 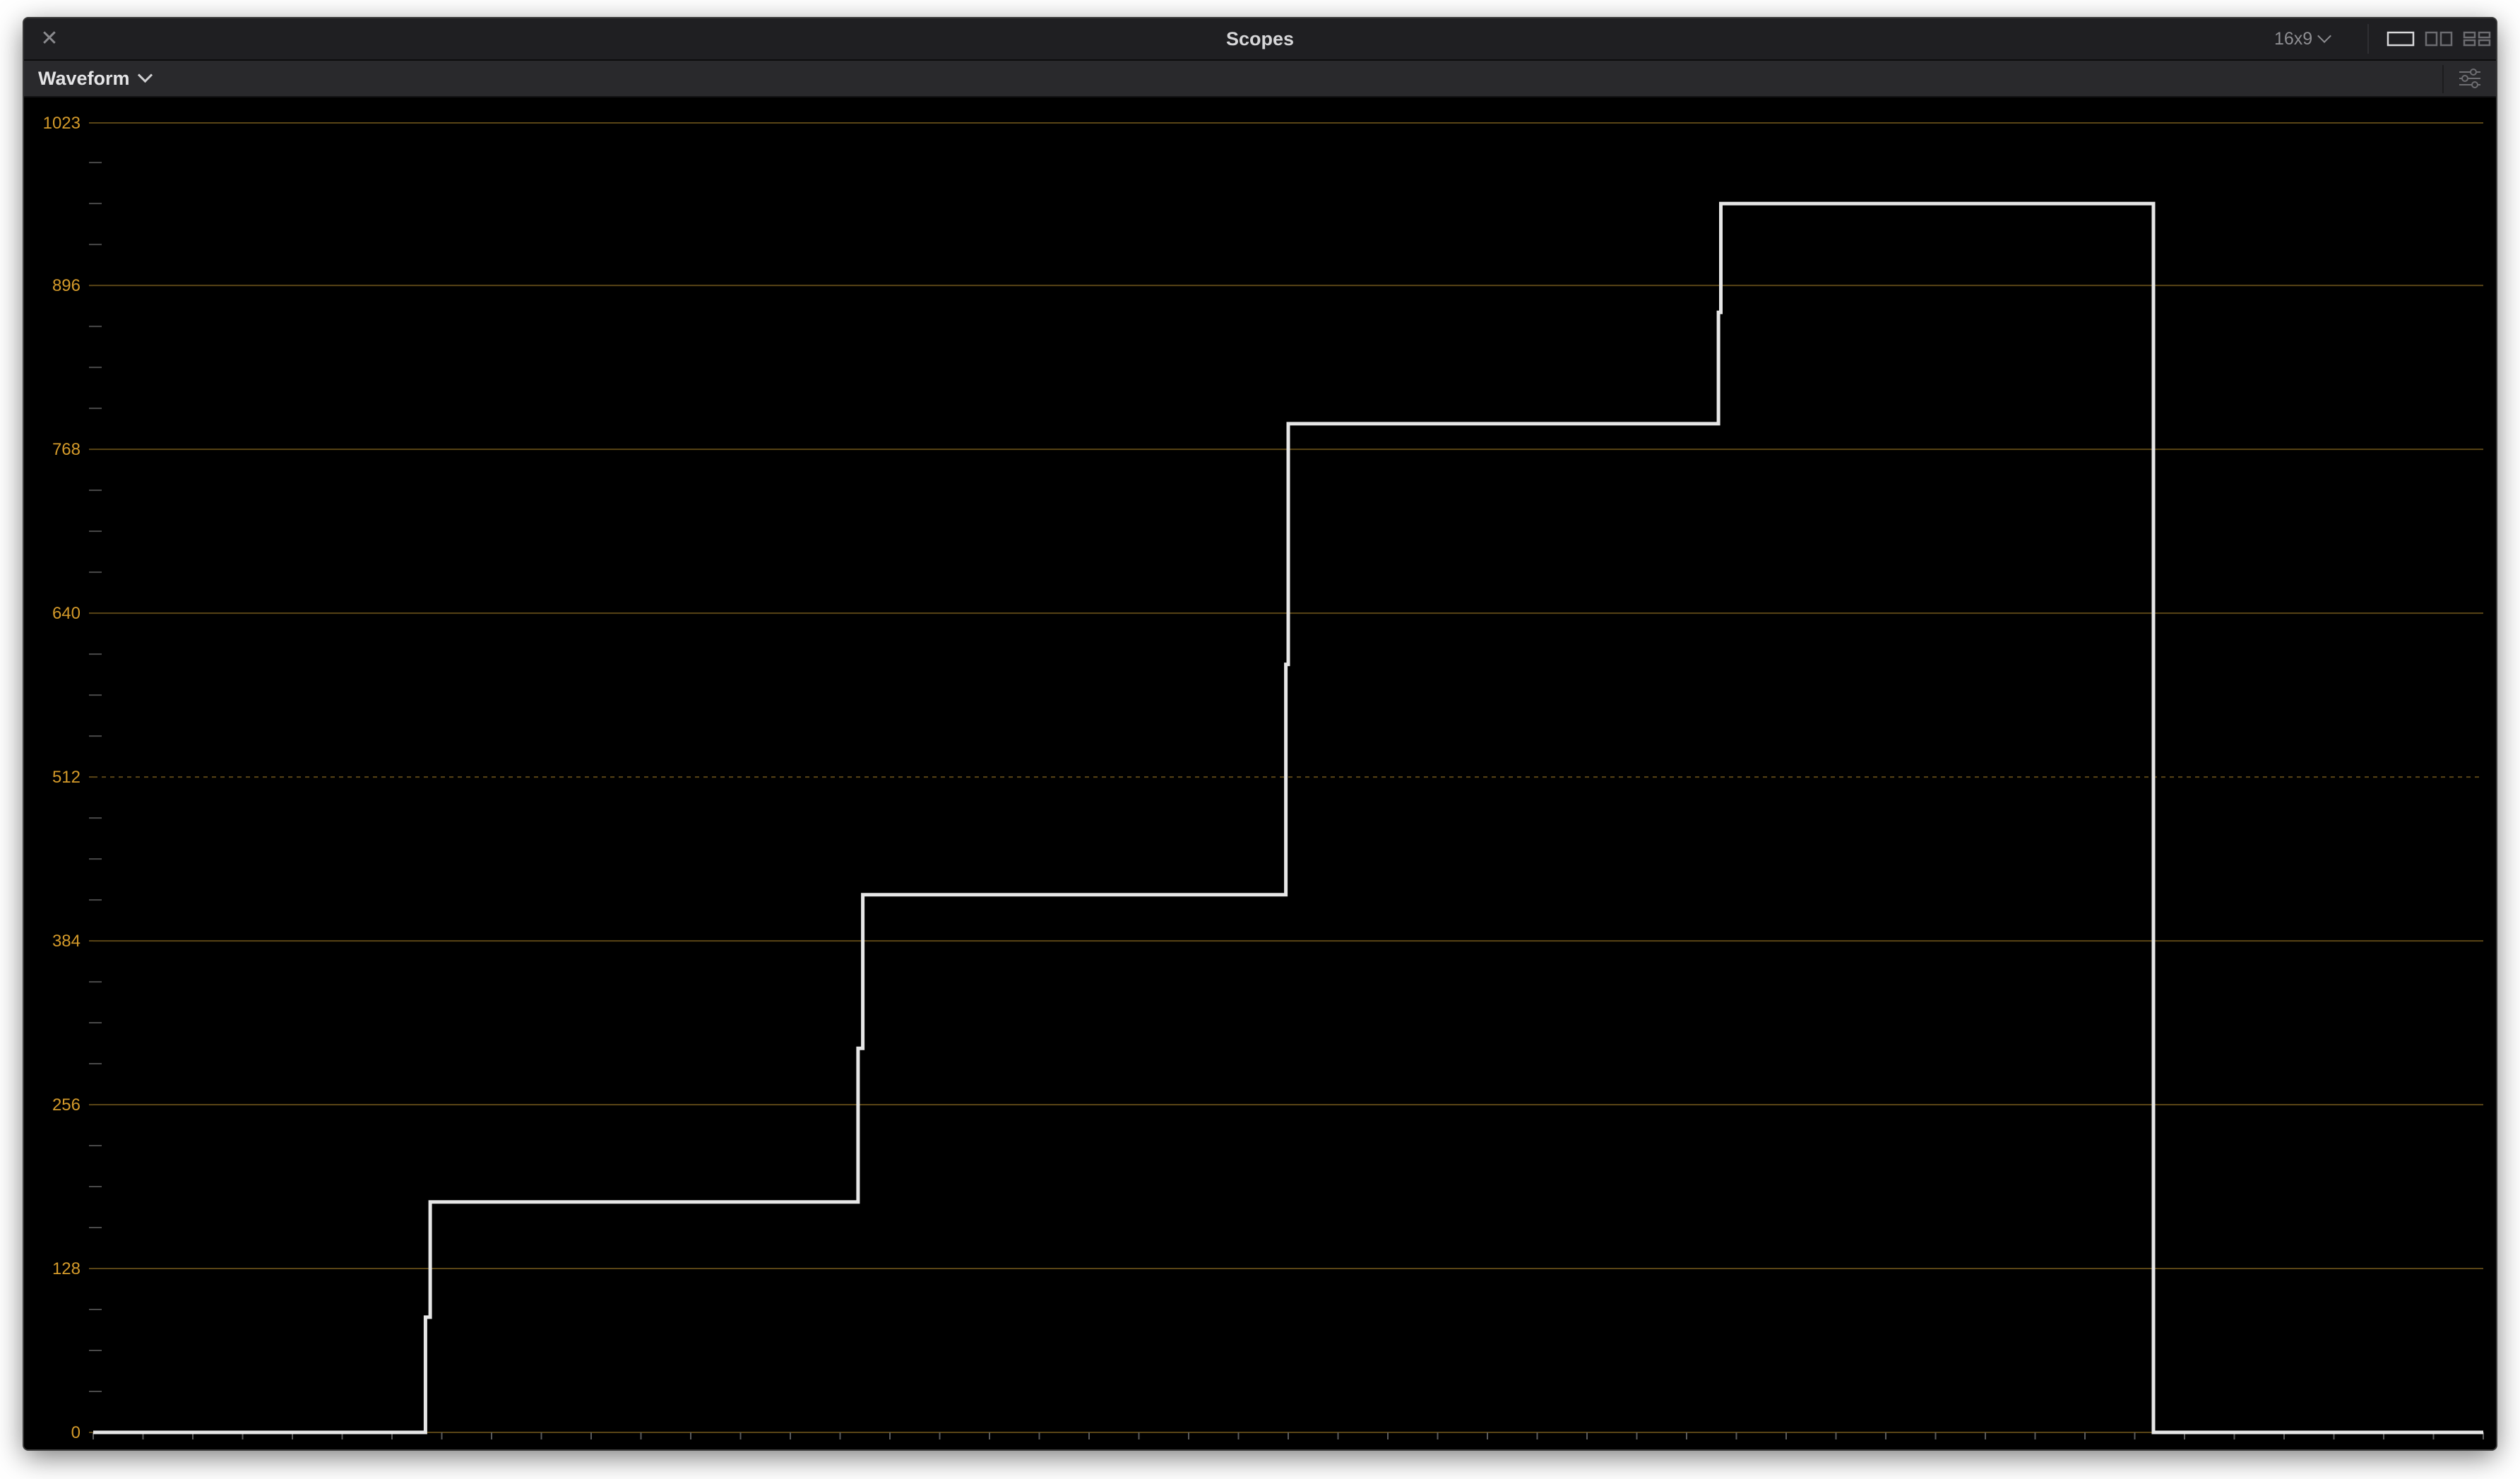 I want to click on quad-view-layout-button, so click(x=2477, y=38).